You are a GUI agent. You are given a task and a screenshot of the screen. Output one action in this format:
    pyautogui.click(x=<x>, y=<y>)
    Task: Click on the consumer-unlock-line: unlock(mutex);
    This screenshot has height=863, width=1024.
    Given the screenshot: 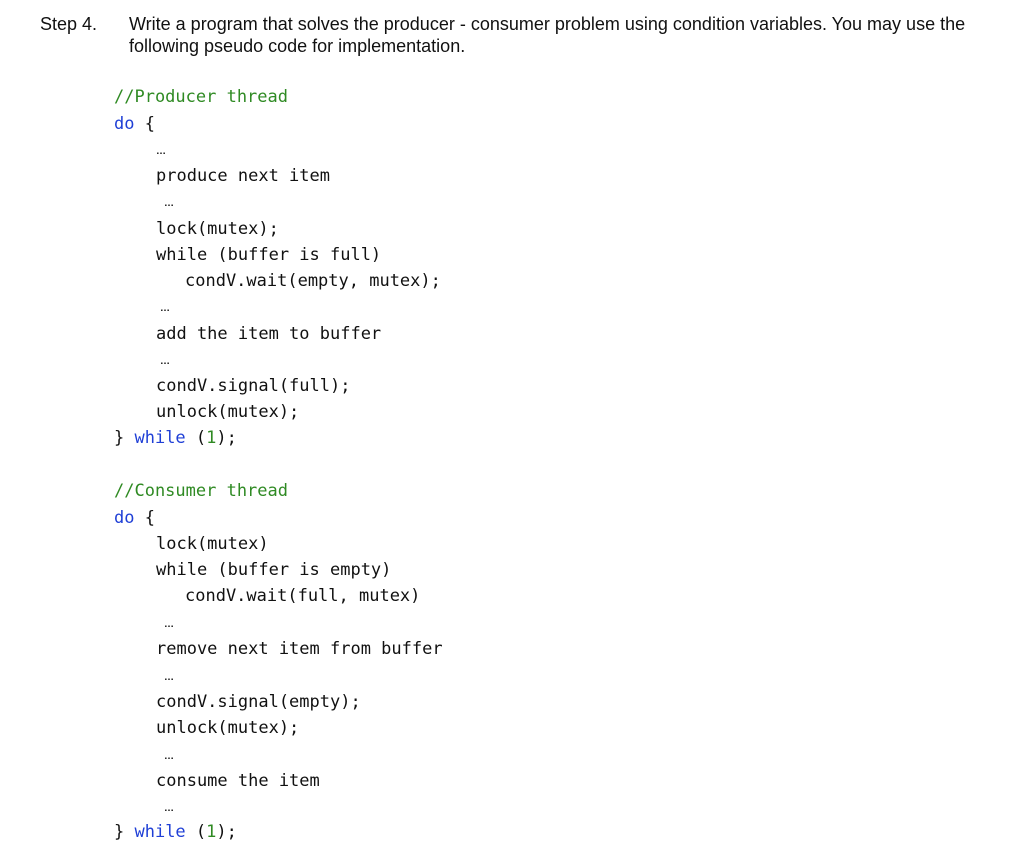 What is the action you would take?
    pyautogui.click(x=228, y=728)
    